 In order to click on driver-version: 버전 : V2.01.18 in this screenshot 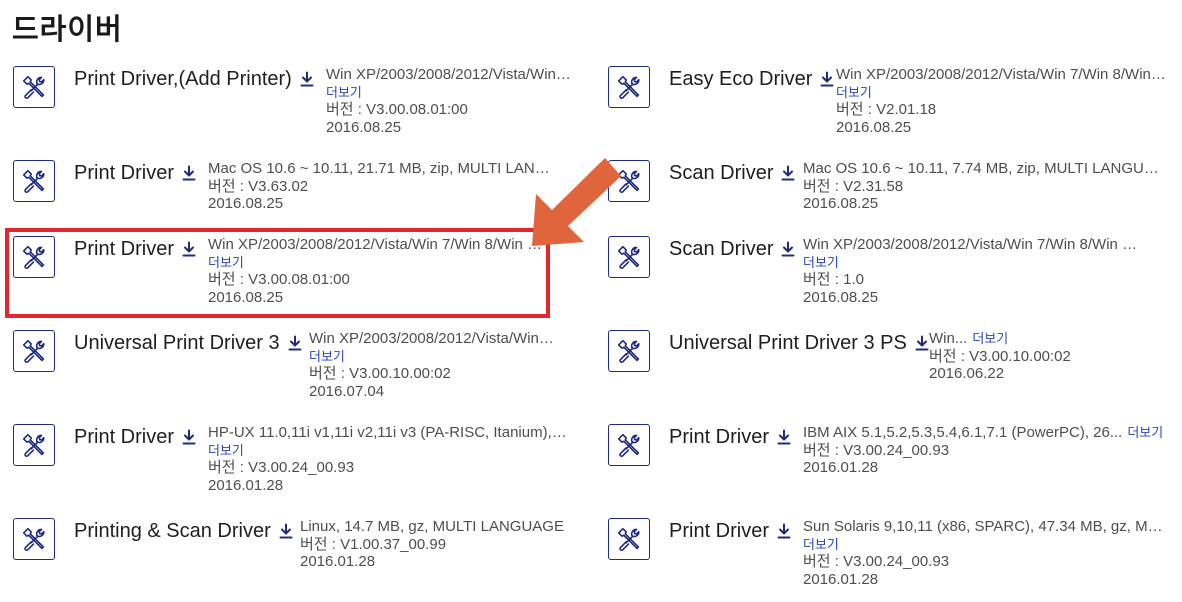, I will do `click(886, 109)`.